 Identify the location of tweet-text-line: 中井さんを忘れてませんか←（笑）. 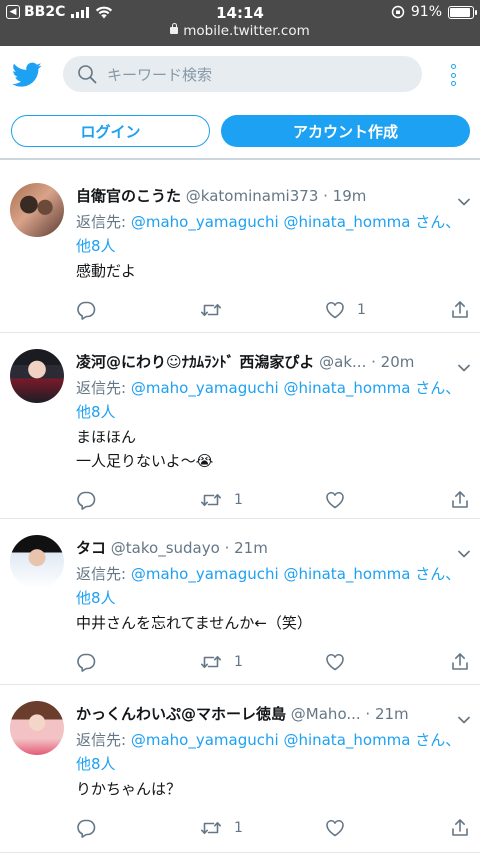
(194, 623).